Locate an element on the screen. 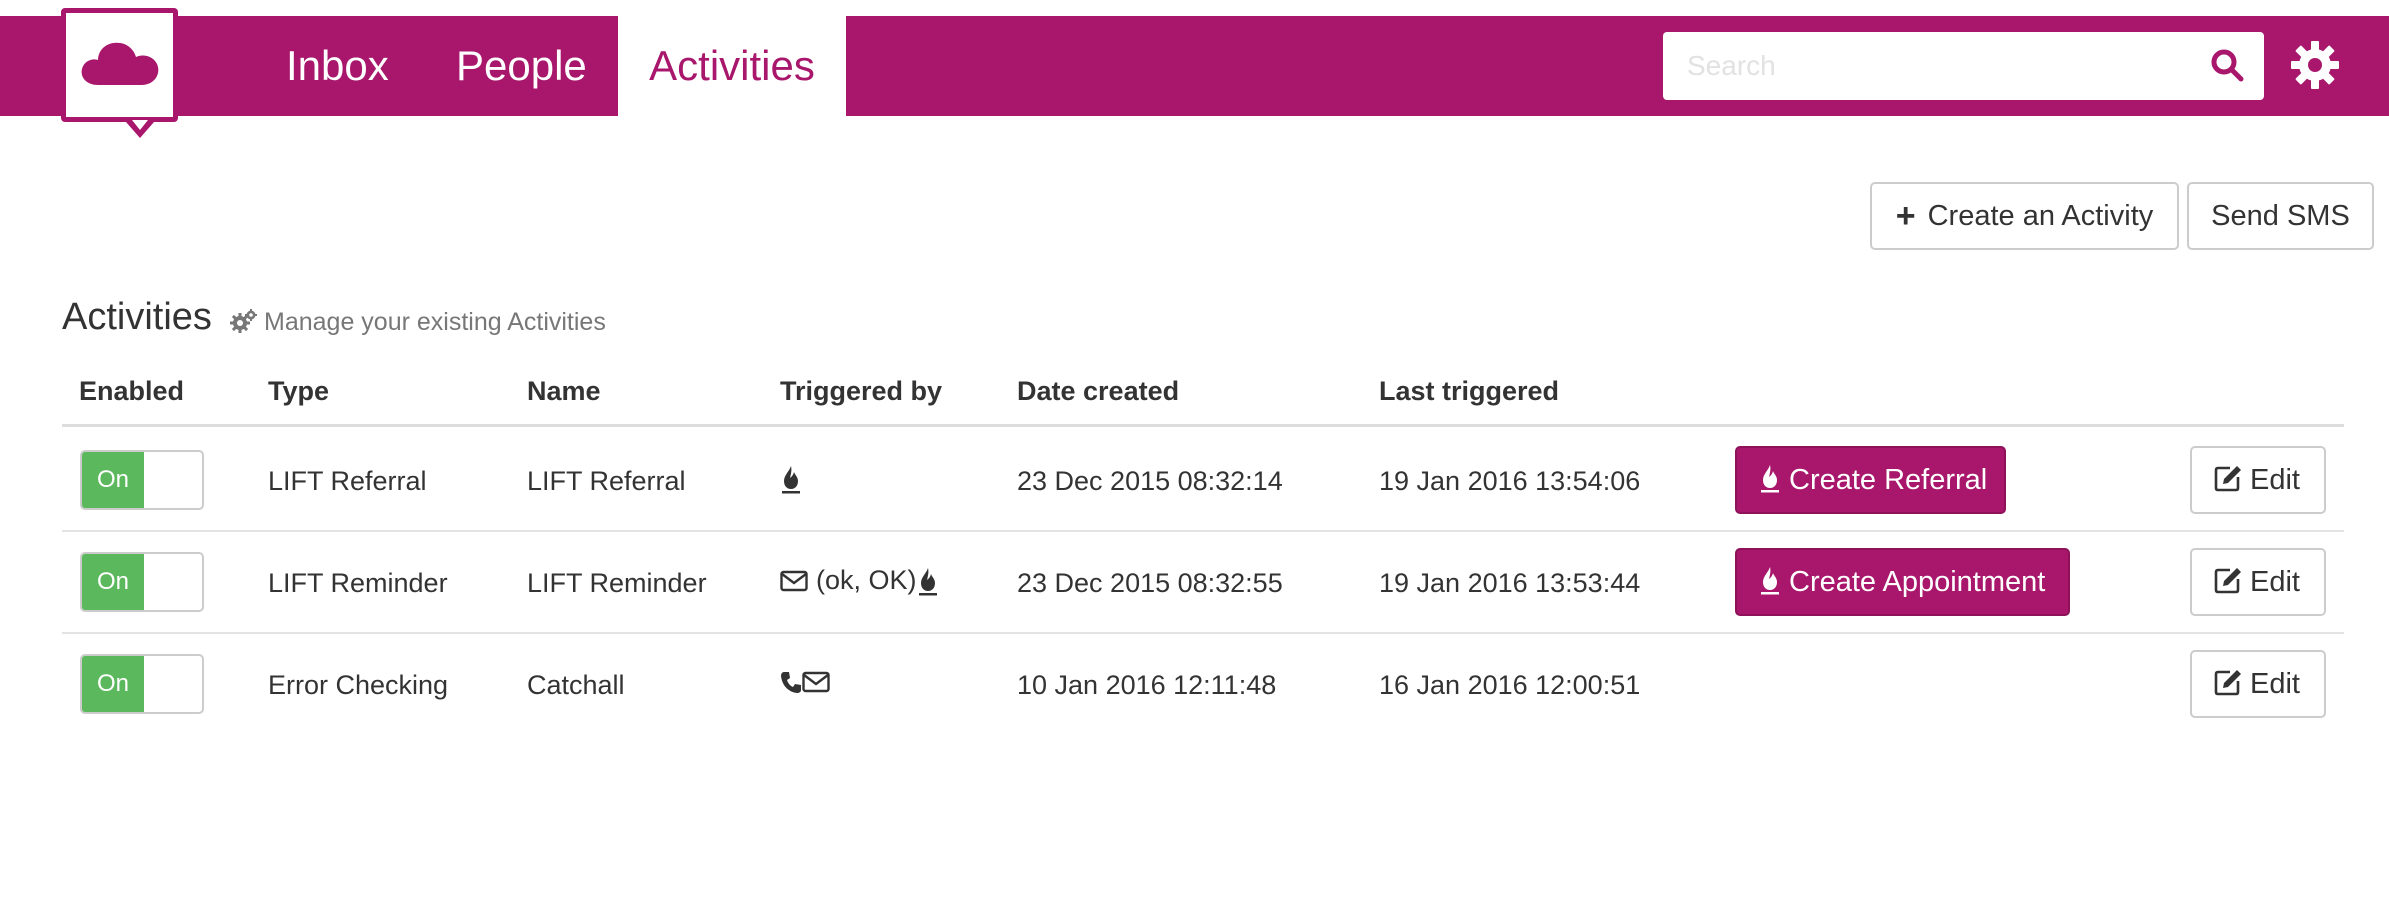 This screenshot has width=2389, height=908. create-referral-label: Create Referral is located at coordinates (1888, 480).